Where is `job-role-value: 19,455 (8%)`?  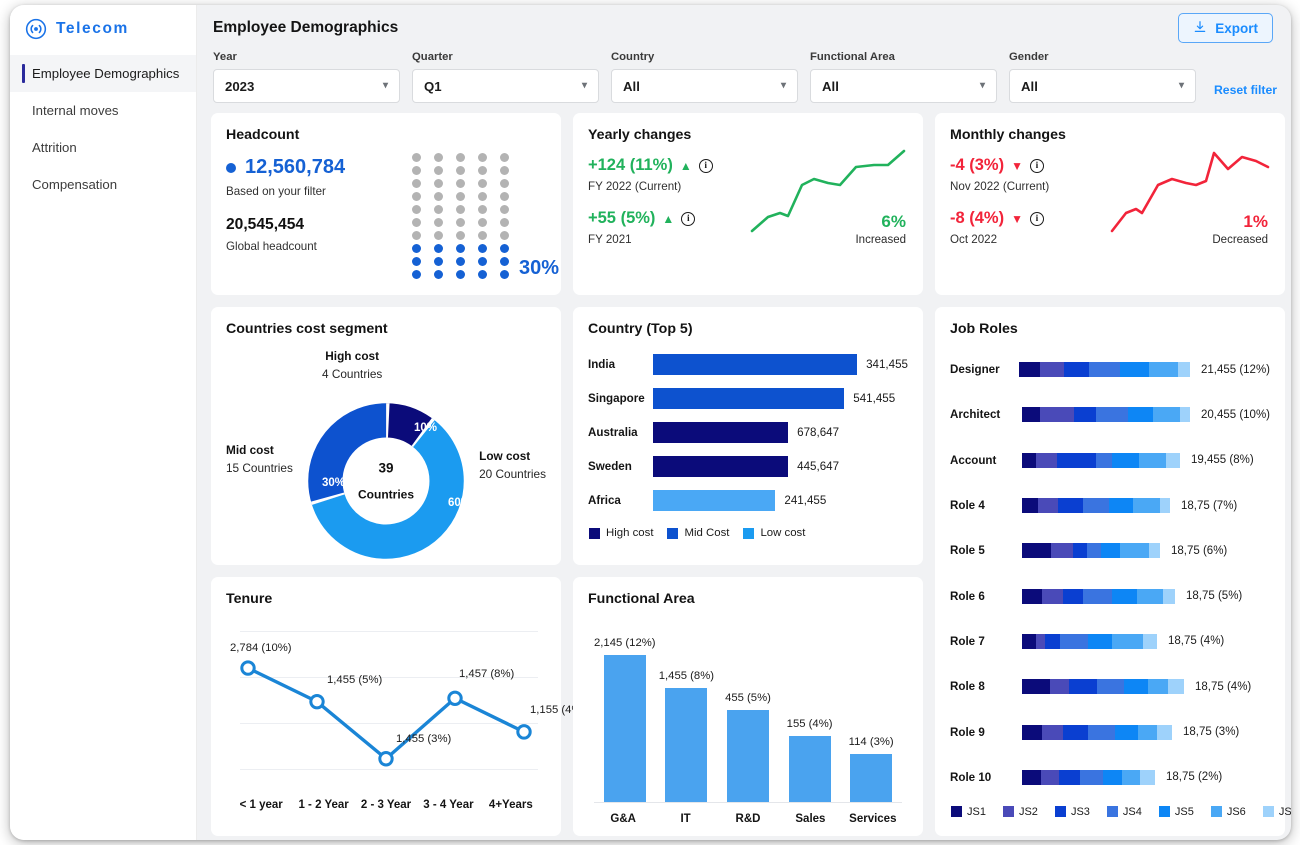 job-role-value: 19,455 (8%) is located at coordinates (1222, 460).